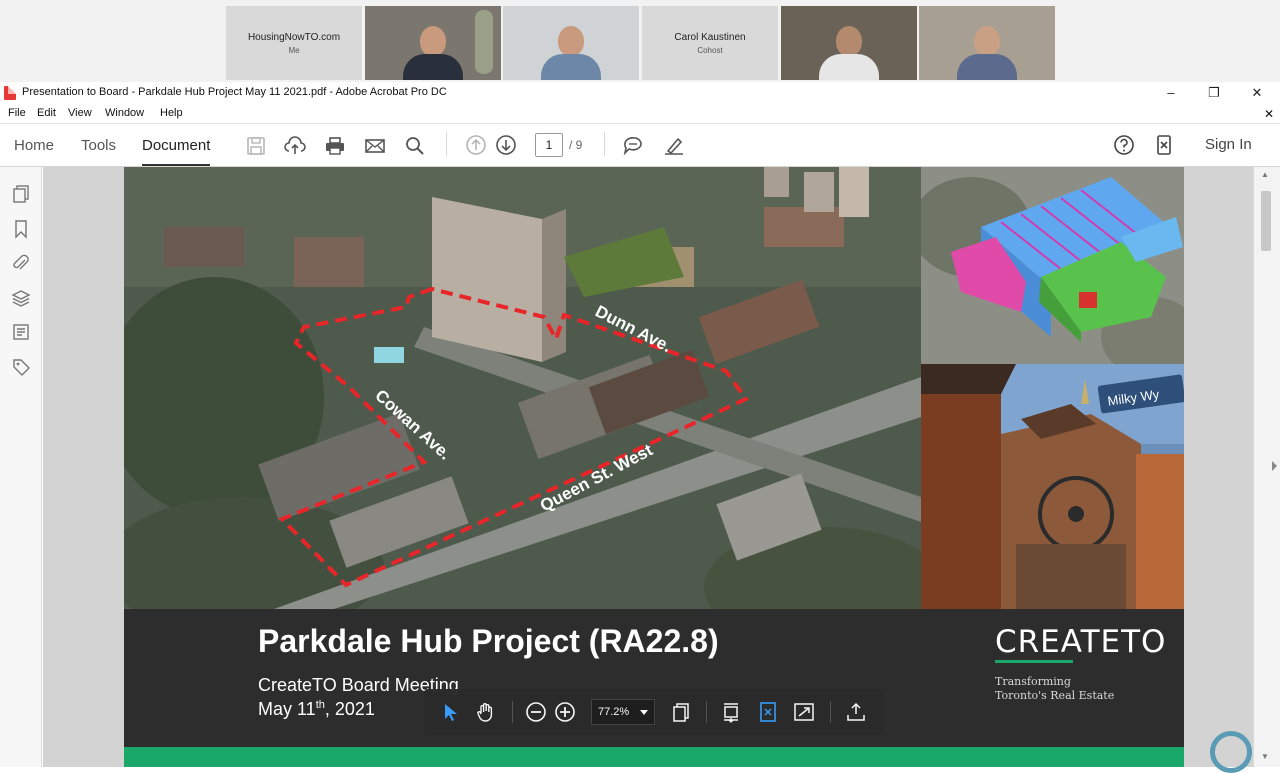  I want to click on export-tray-icon, so click(856, 712).